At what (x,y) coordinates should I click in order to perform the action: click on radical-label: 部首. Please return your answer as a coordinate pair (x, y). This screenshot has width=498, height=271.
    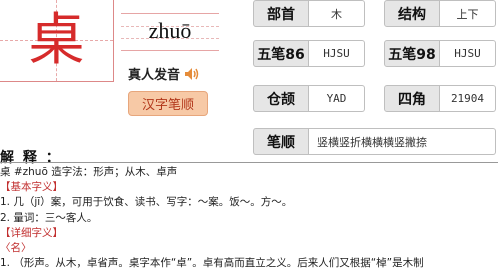
    Looking at the image, I should click on (281, 13).